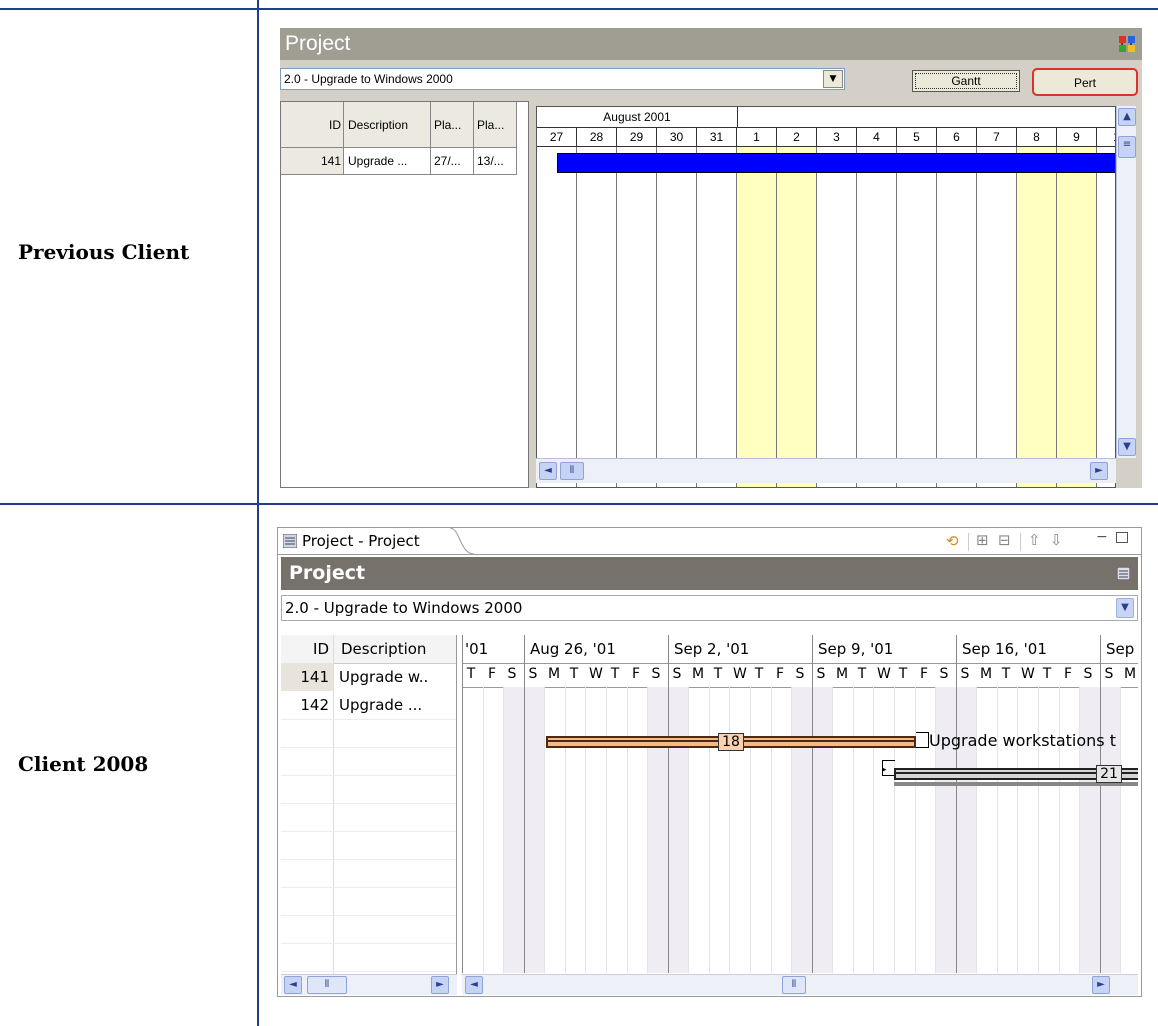 The height and width of the screenshot is (1026, 1158). What do you see at coordinates (258, 513) in the screenshot?
I see `table-column-divider` at bounding box center [258, 513].